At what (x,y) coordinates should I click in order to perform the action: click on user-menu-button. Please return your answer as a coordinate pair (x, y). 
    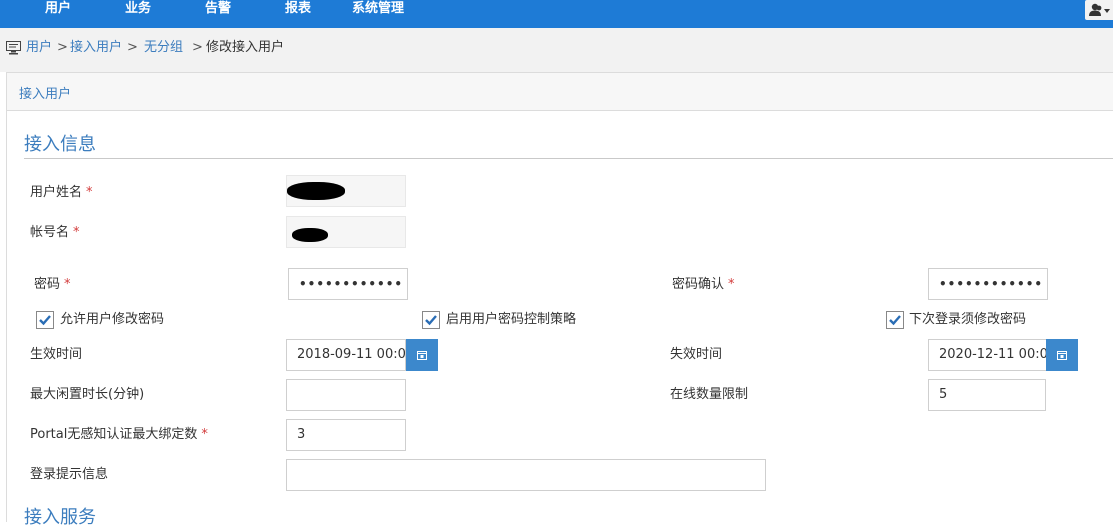
    Looking at the image, I should click on (1099, 10).